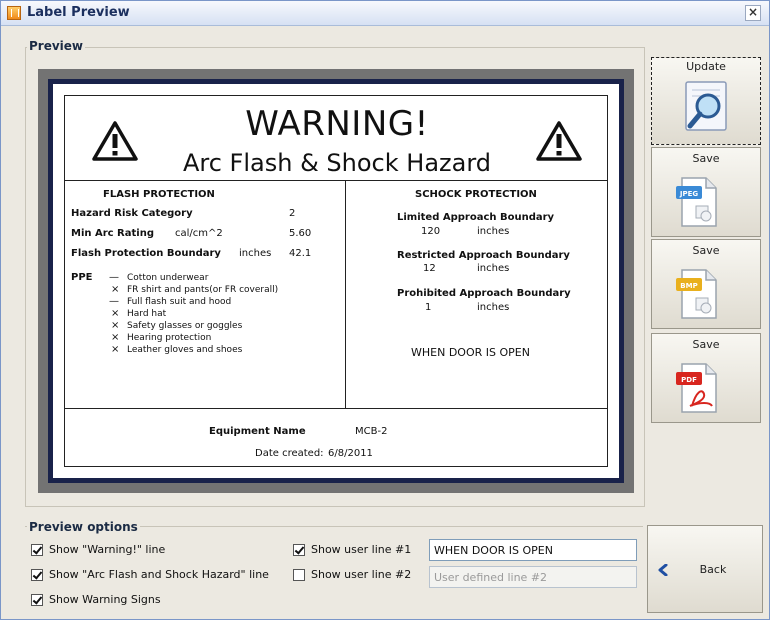  I want to click on warning-title: WARNING!, so click(337, 124).